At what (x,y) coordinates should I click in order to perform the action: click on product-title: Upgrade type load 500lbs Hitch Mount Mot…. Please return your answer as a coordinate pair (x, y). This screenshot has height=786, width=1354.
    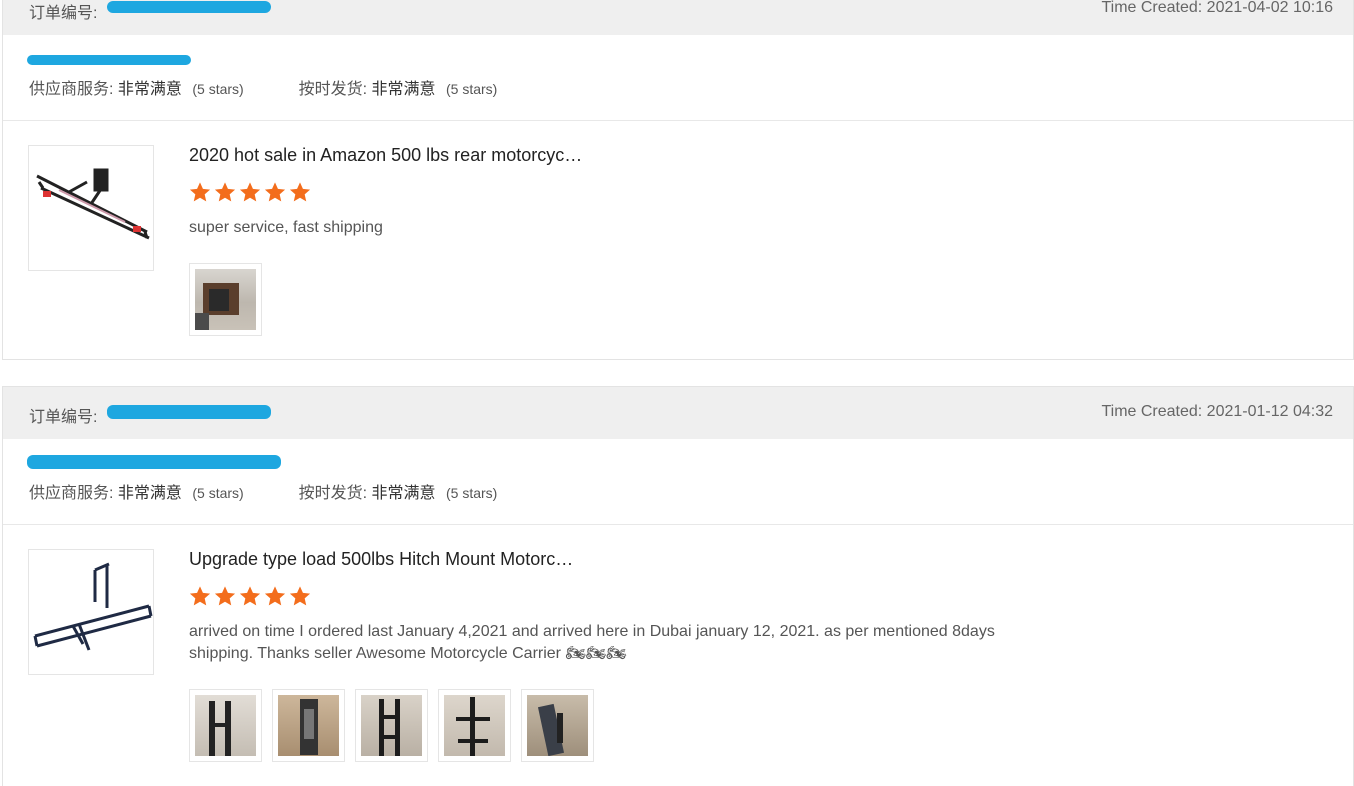
    Looking at the image, I should click on (381, 559).